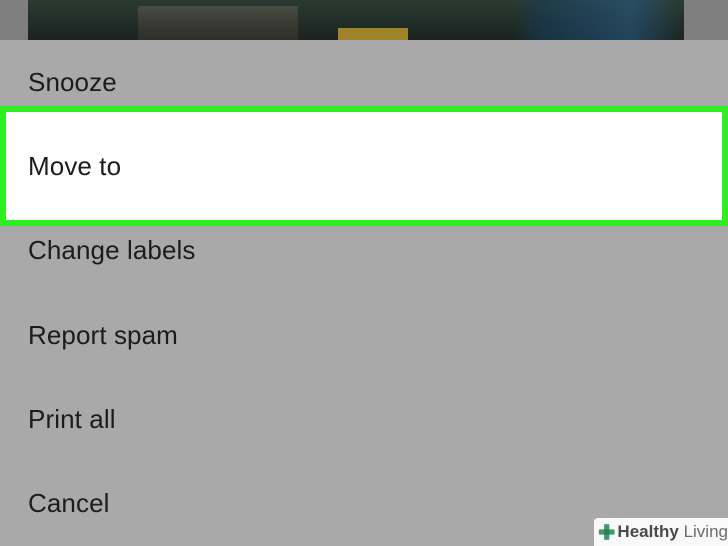 The width and height of the screenshot is (728, 546). Describe the element at coordinates (356, 20) in the screenshot. I see `game-screenshot-background` at that location.